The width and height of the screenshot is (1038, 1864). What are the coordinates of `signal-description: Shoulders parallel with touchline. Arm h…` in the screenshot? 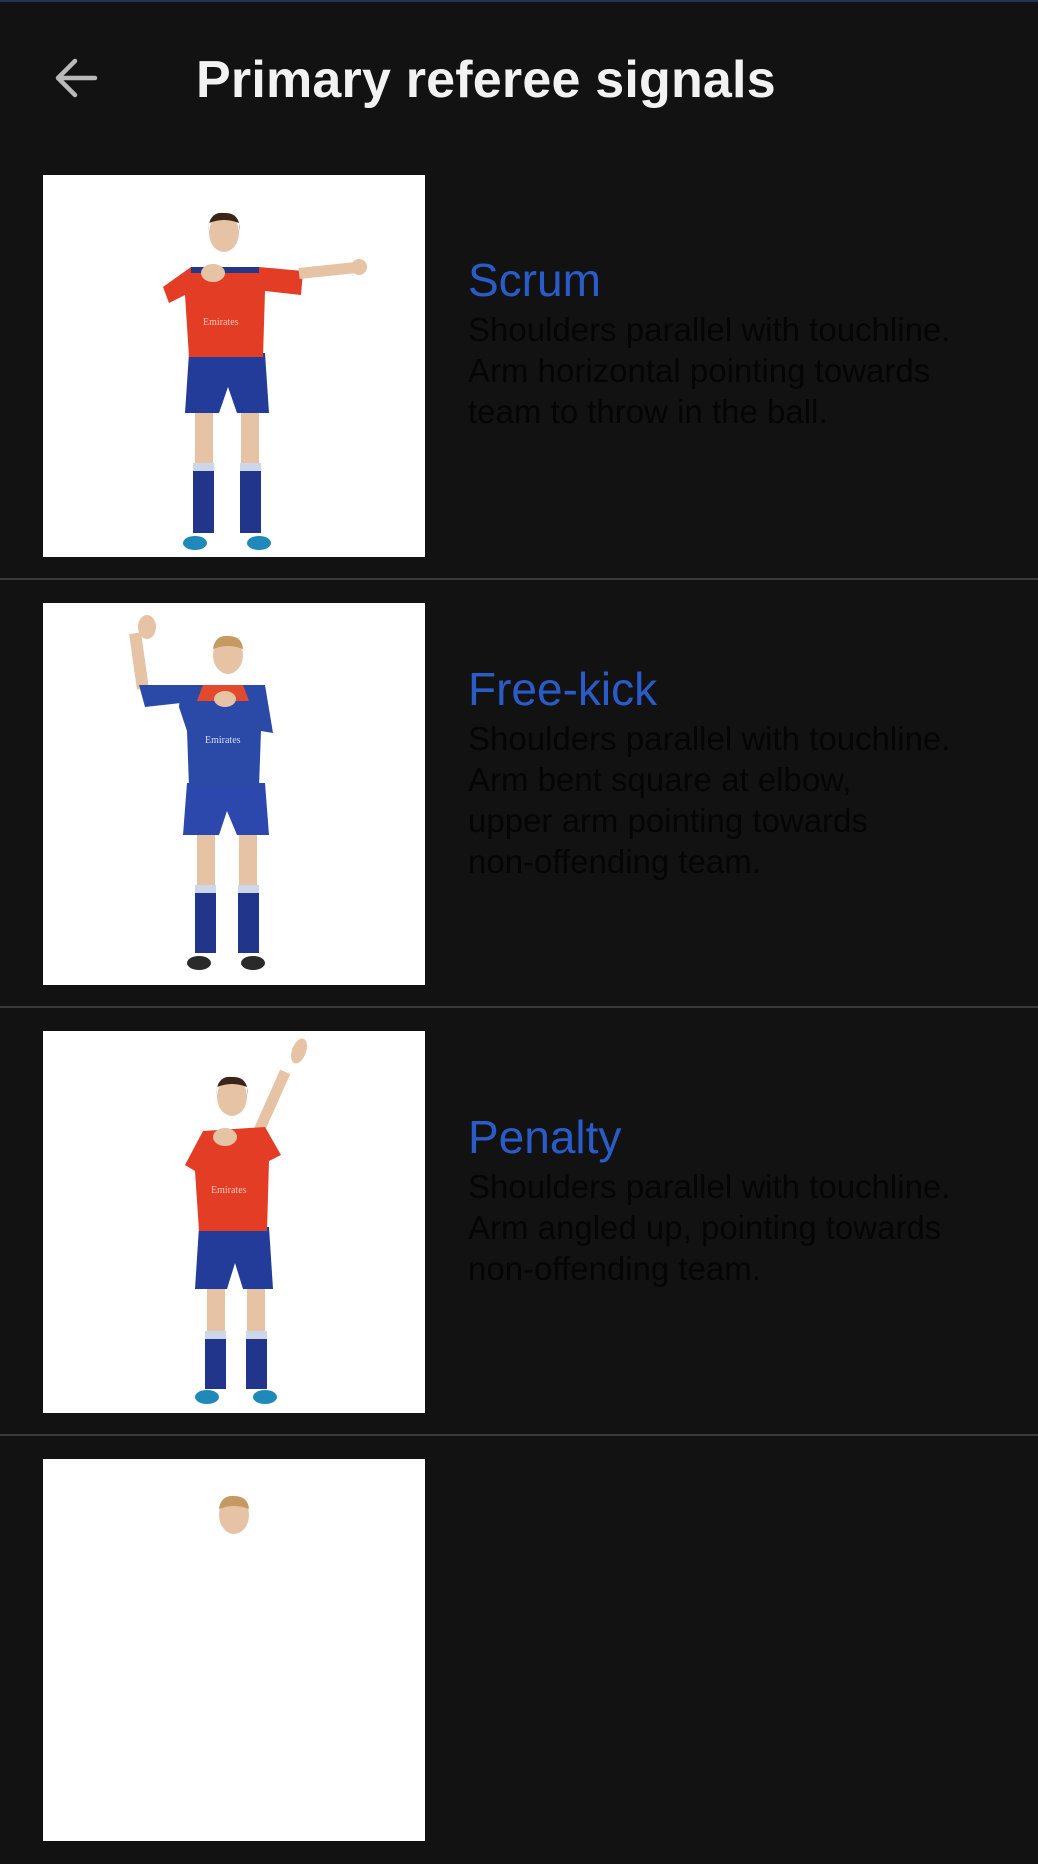 It's located at (709, 370).